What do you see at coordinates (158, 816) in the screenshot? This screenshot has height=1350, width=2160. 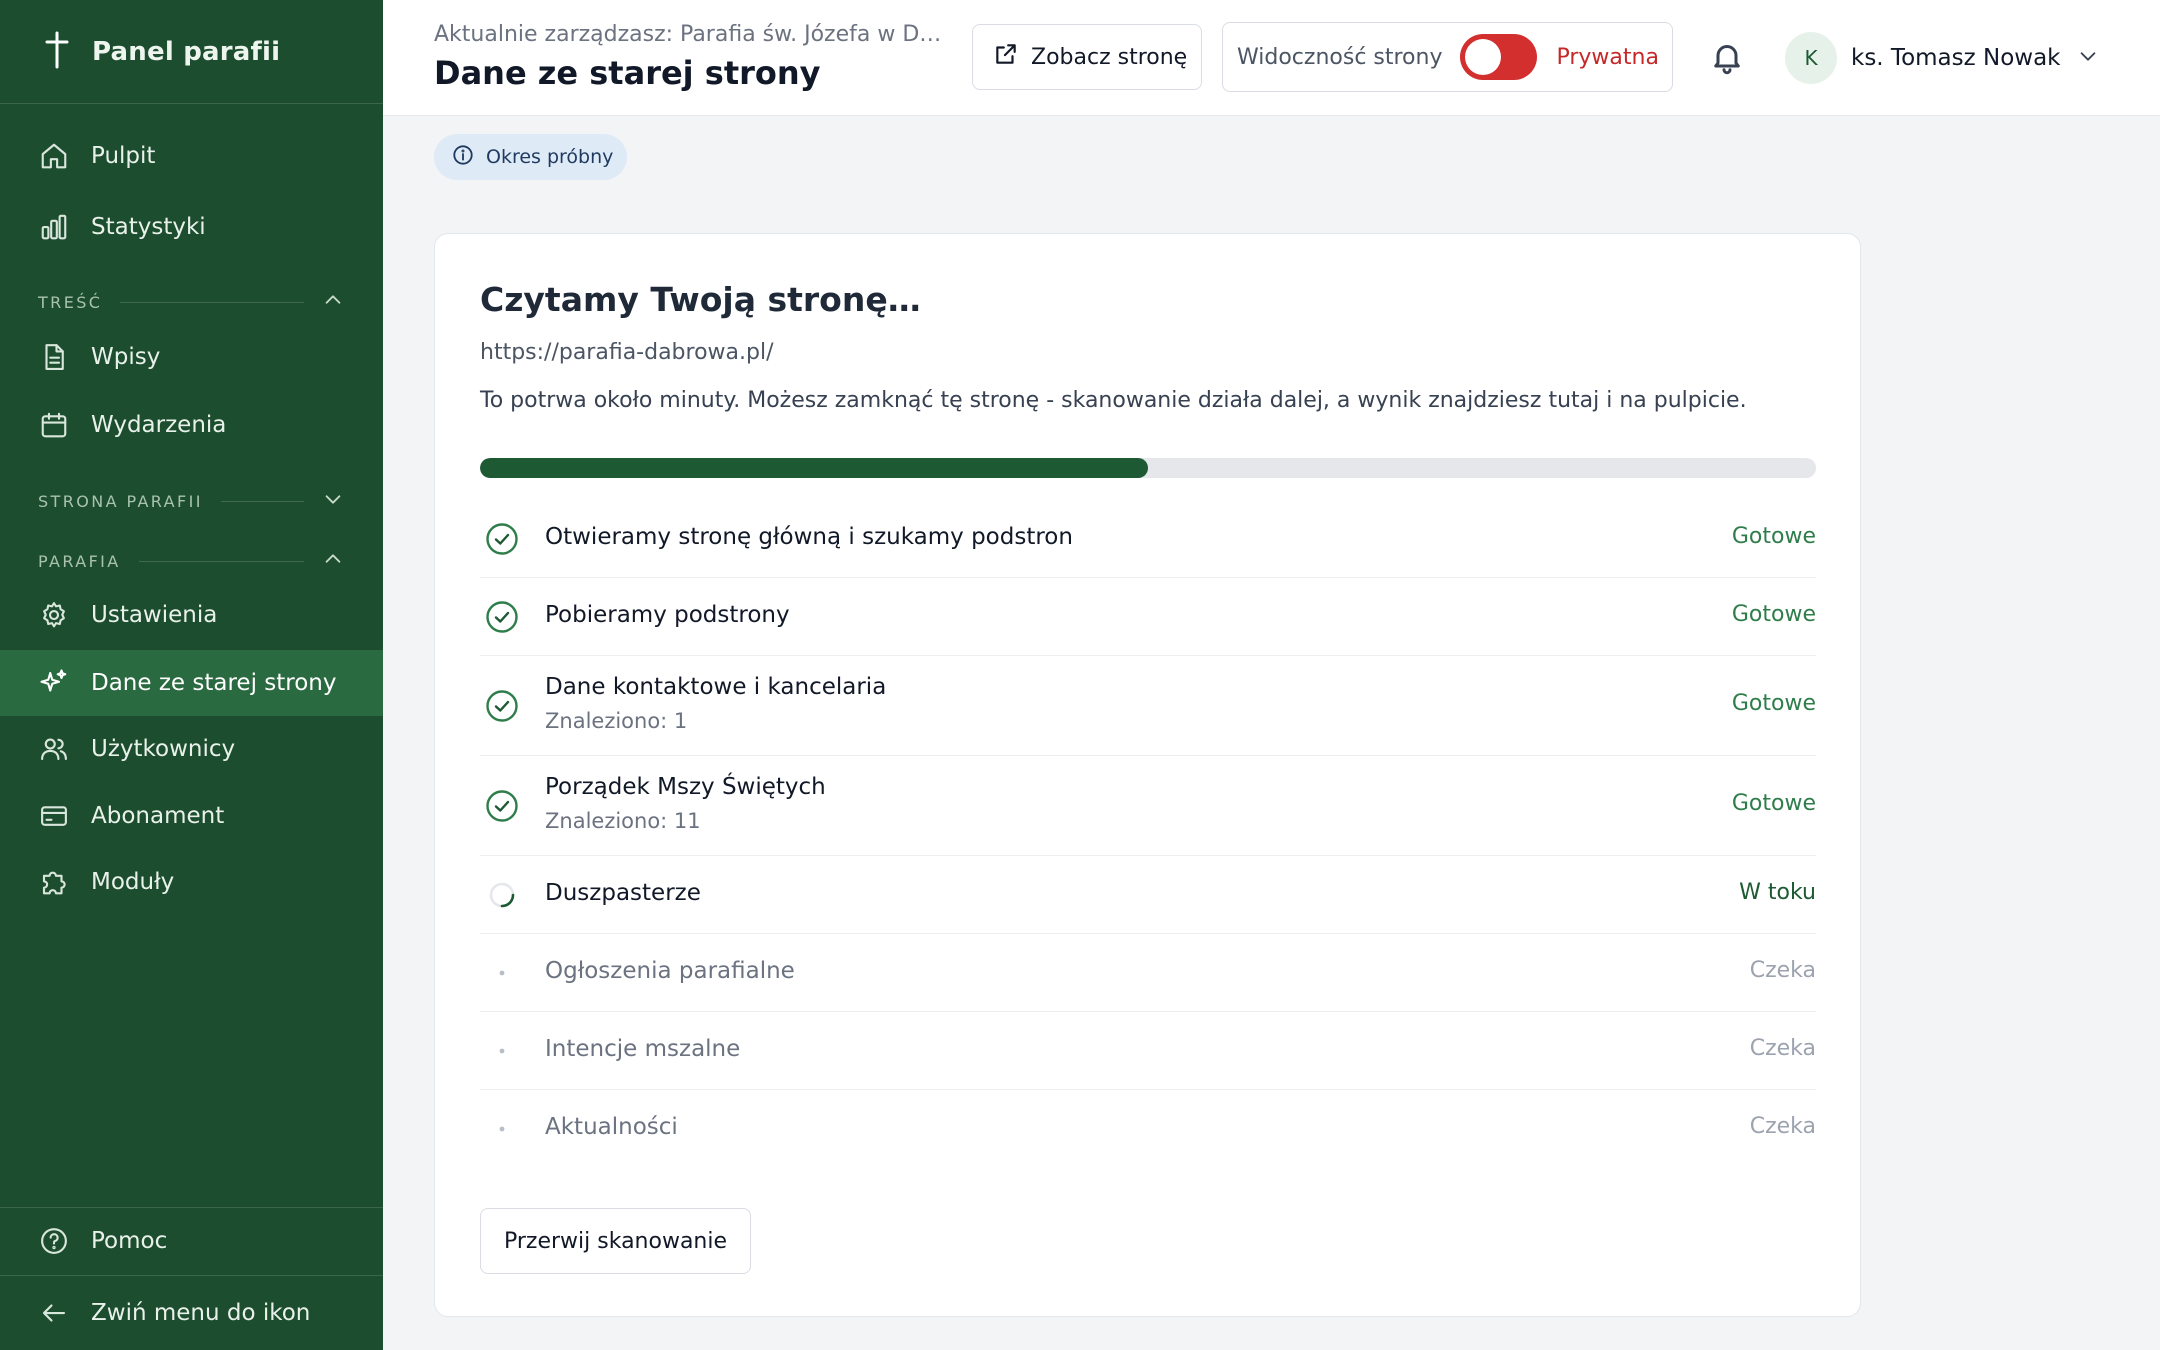 I see `sidebar-item-label: Abonament` at bounding box center [158, 816].